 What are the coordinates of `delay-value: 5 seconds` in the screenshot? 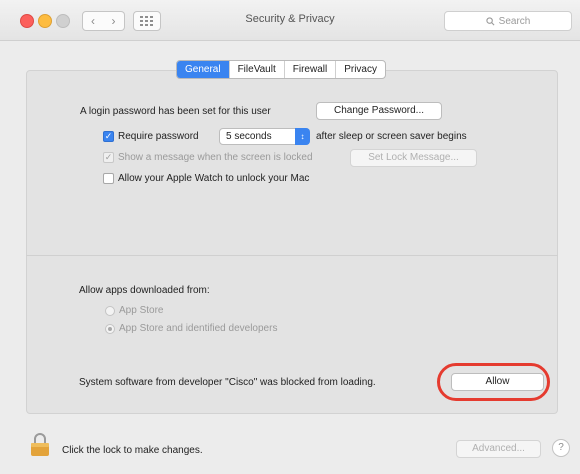 It's located at (249, 136).